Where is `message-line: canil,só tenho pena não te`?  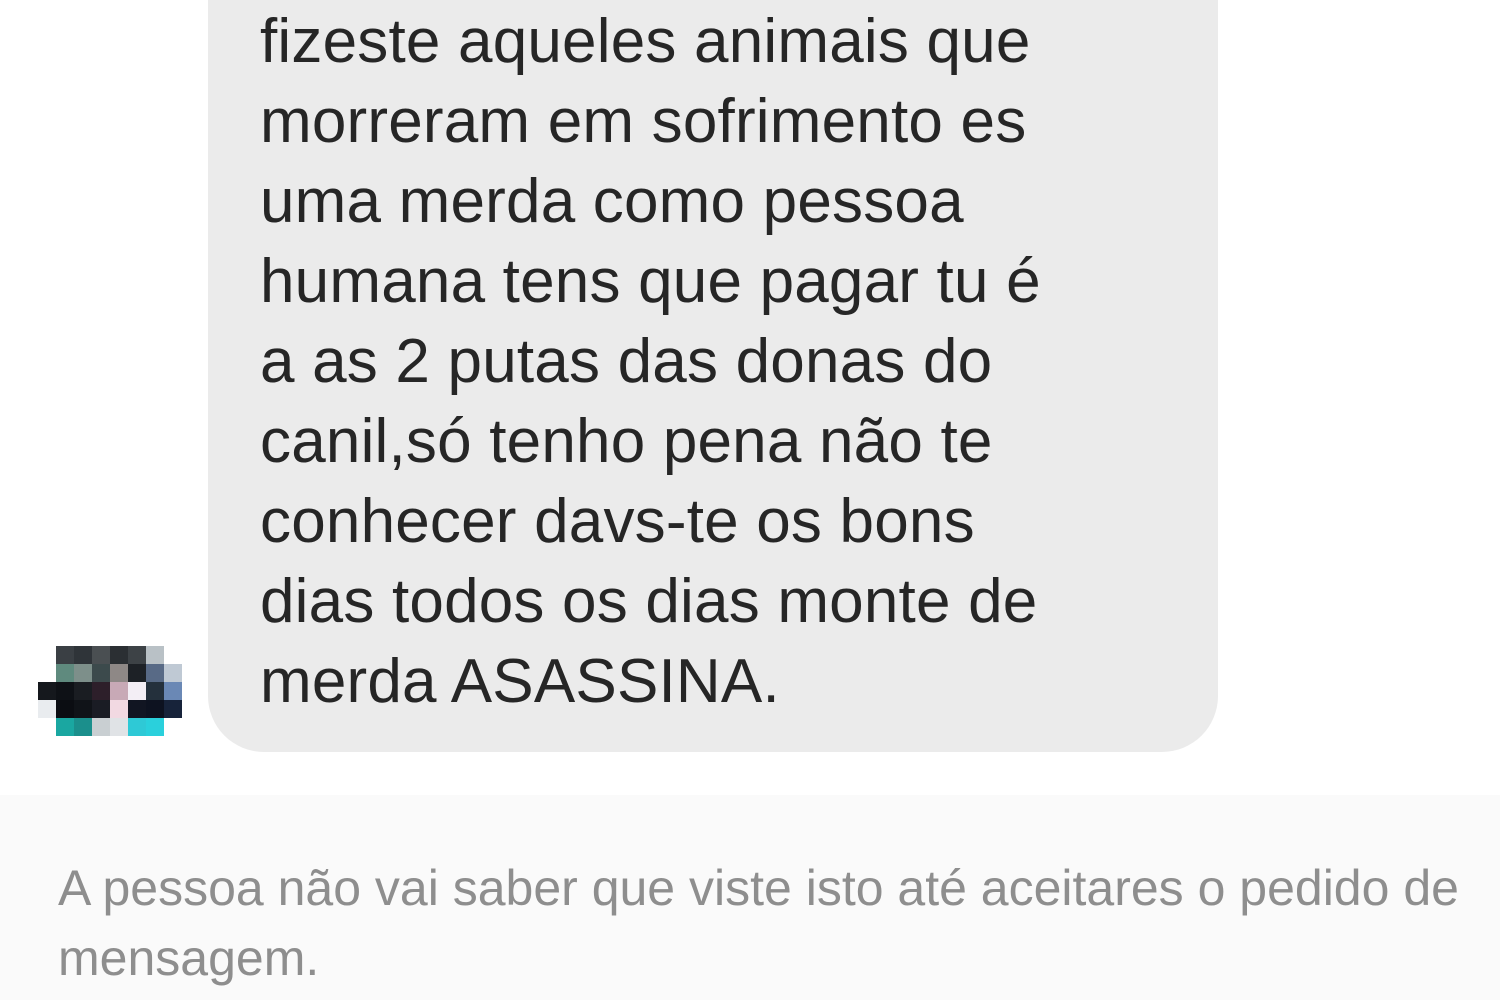 message-line: canil,só tenho pena não te is located at coordinates (626, 441).